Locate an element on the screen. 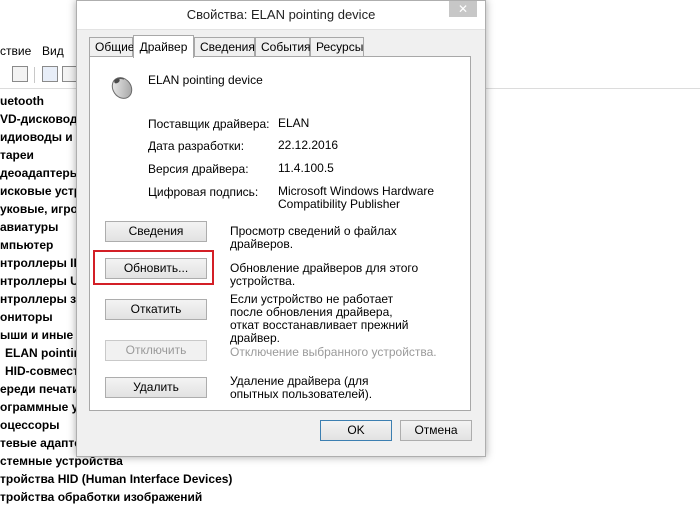 This screenshot has height=517, width=700. dialog-title: Свойства: ELAN pointing device is located at coordinates (281, 14).